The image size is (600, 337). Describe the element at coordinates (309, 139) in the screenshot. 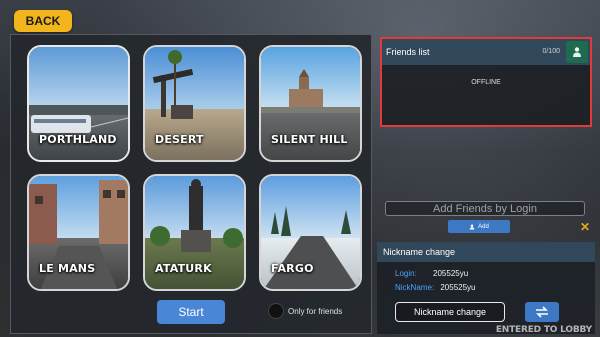

I see `map-label: SILENT HILL` at that location.